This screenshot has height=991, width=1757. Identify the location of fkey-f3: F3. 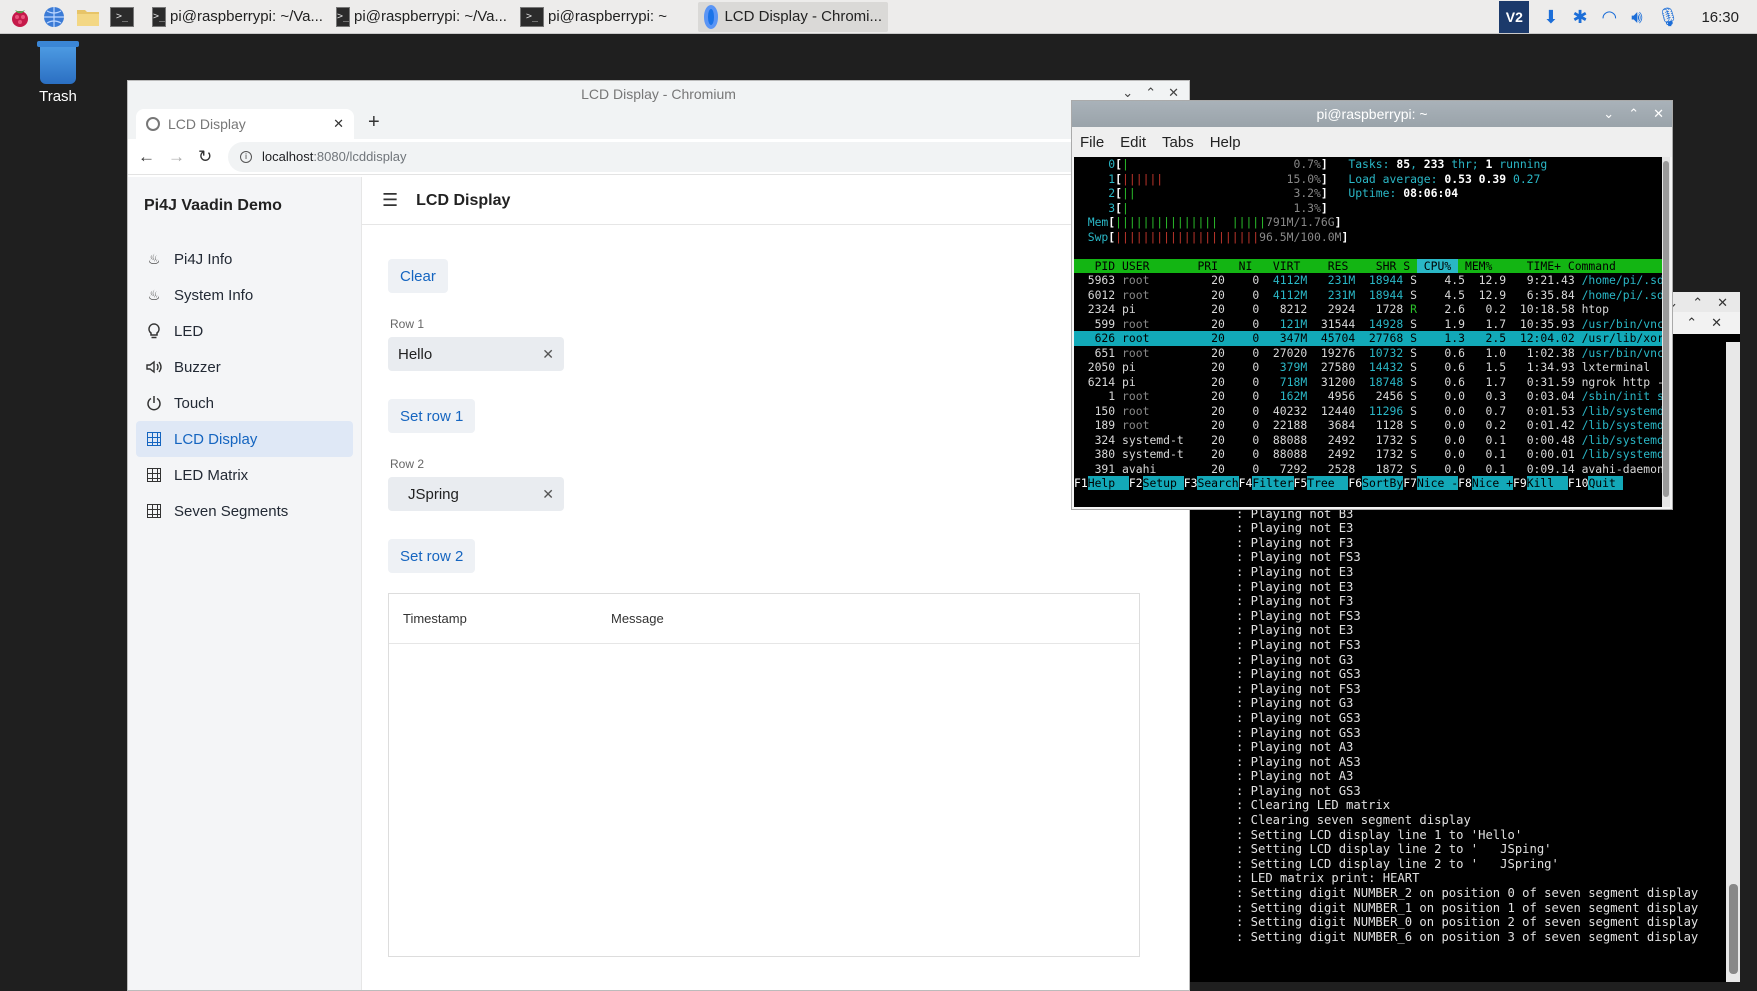
(1191, 483).